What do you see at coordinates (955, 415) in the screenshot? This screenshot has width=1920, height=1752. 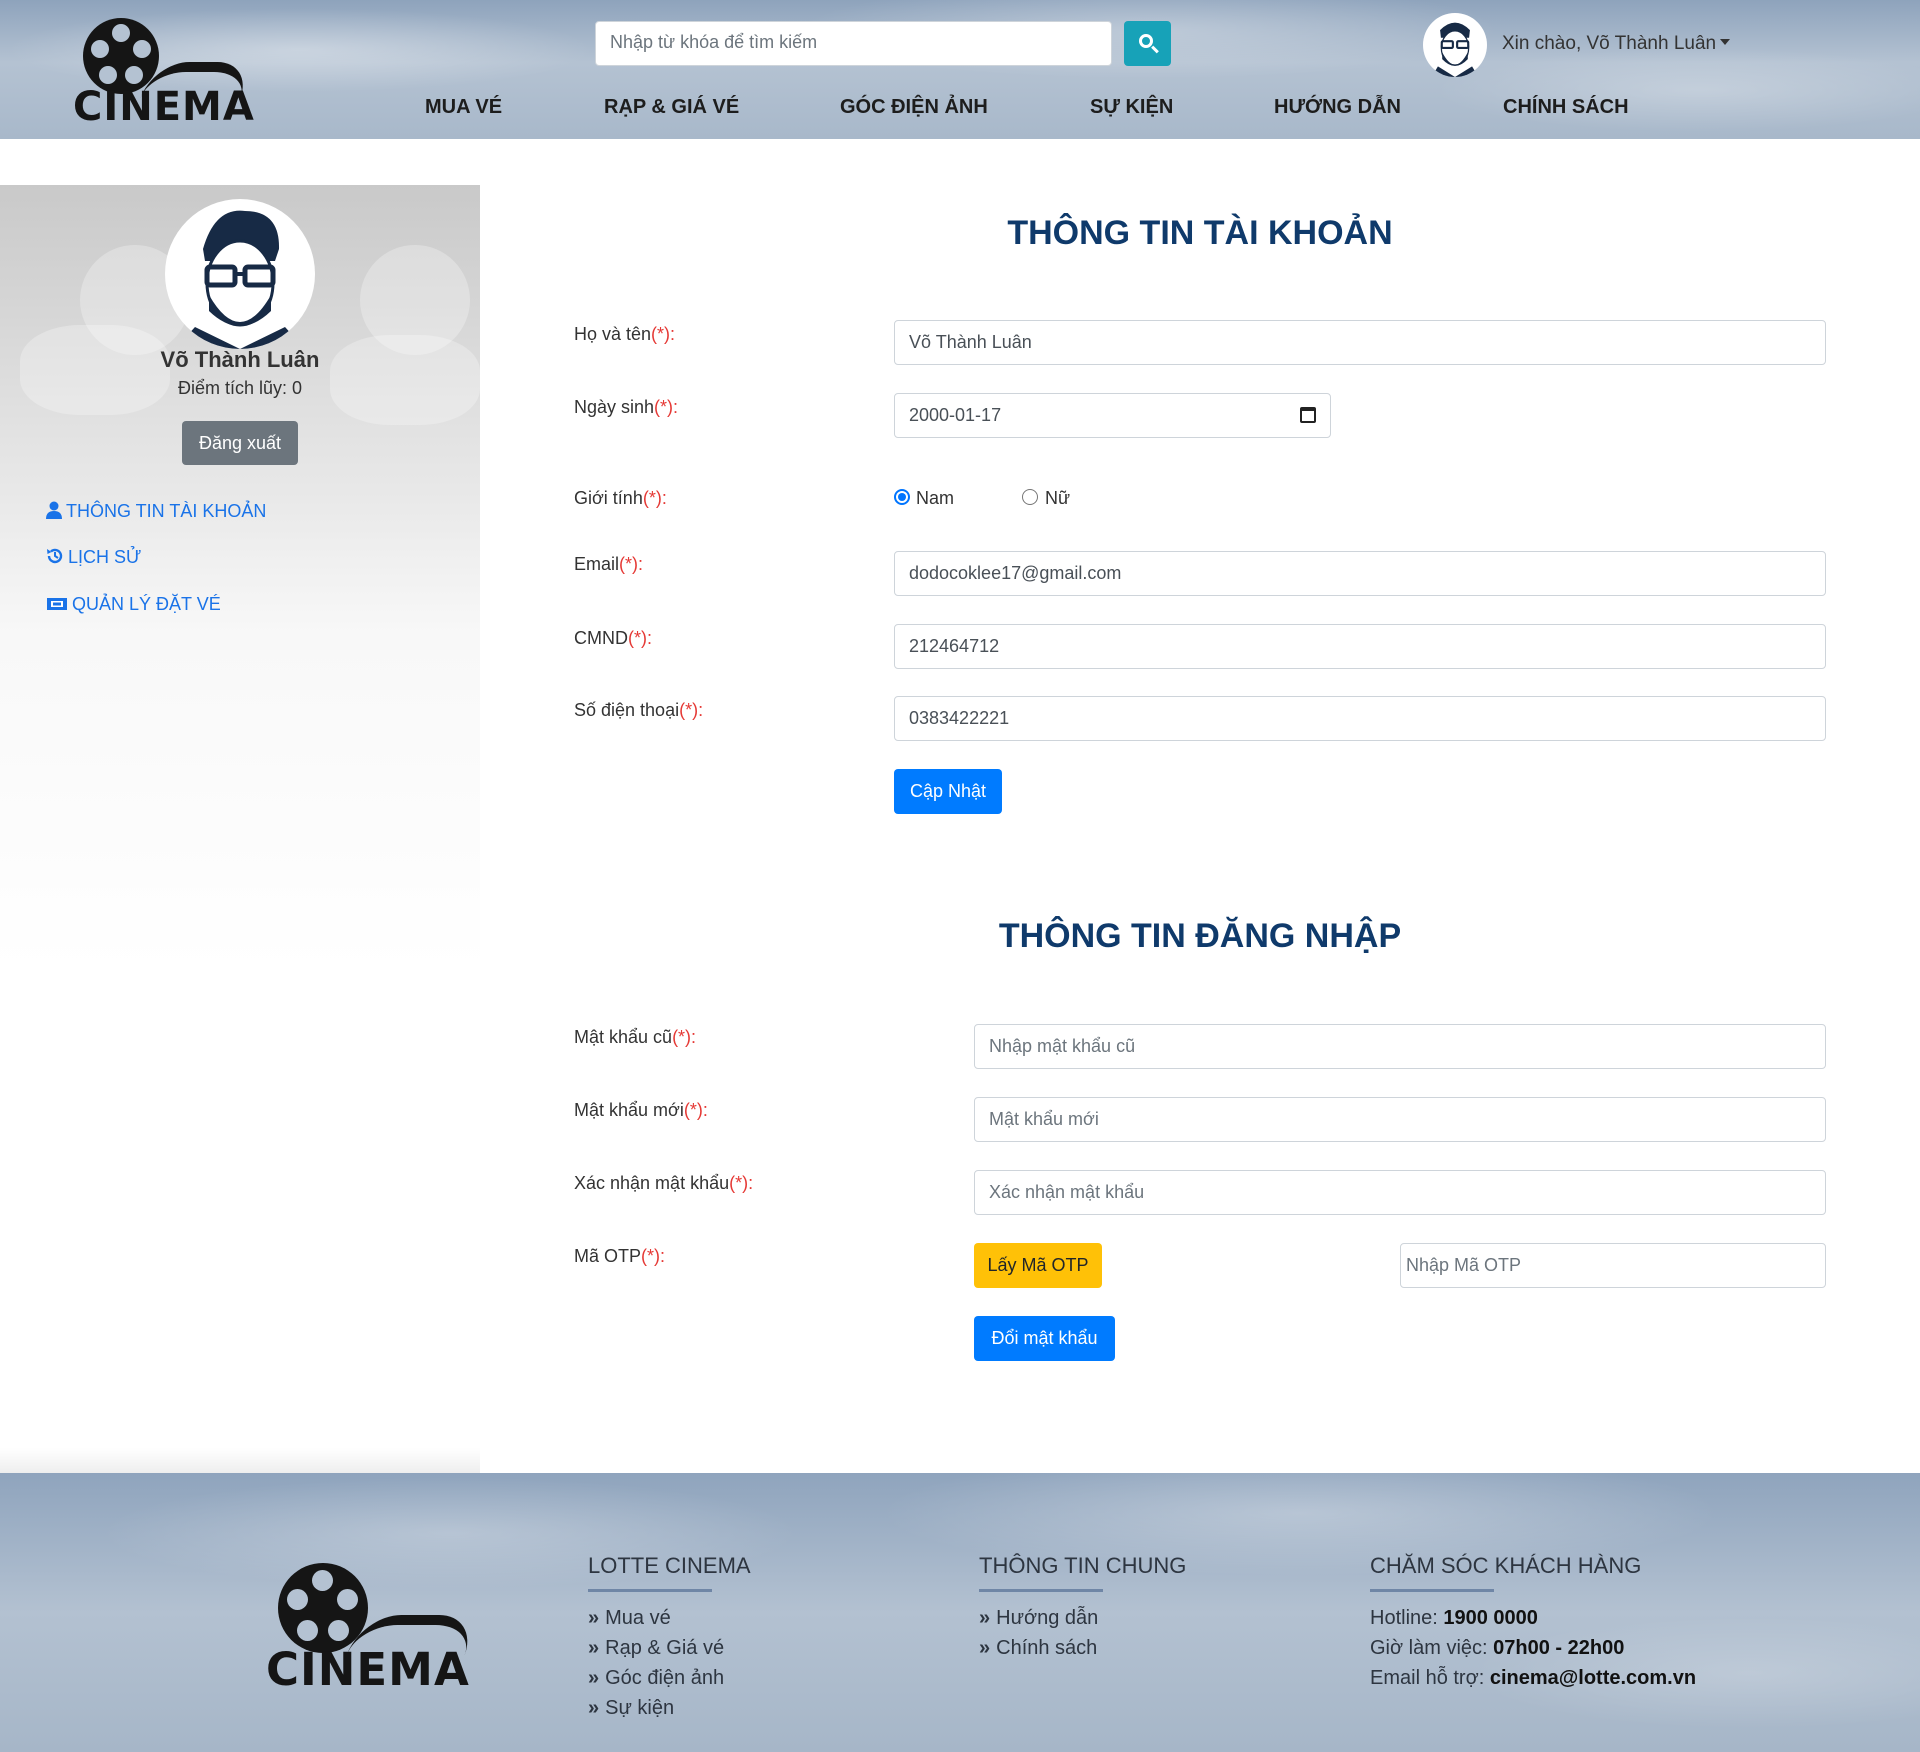 I see `dob-value: 2000-01-17` at bounding box center [955, 415].